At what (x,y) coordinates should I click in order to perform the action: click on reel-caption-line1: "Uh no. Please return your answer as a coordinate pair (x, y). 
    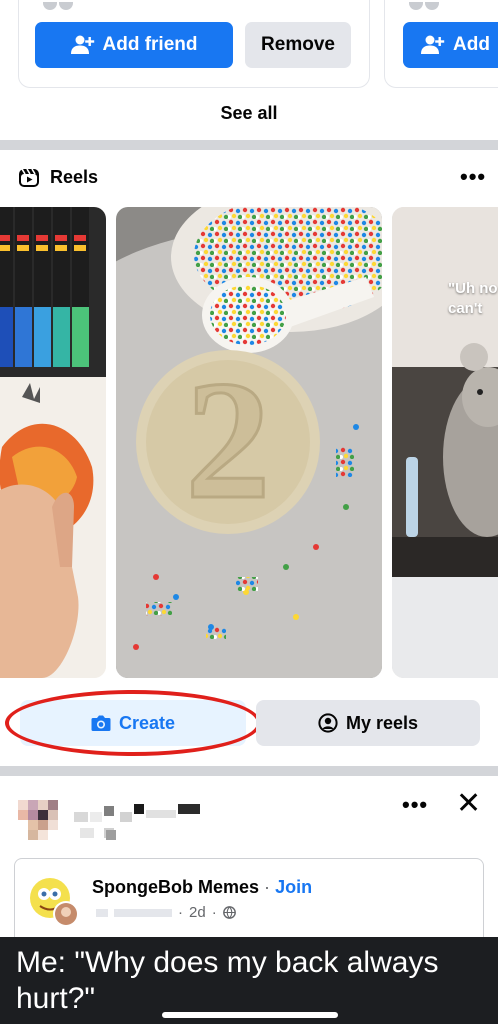
    Looking at the image, I should click on (473, 288).